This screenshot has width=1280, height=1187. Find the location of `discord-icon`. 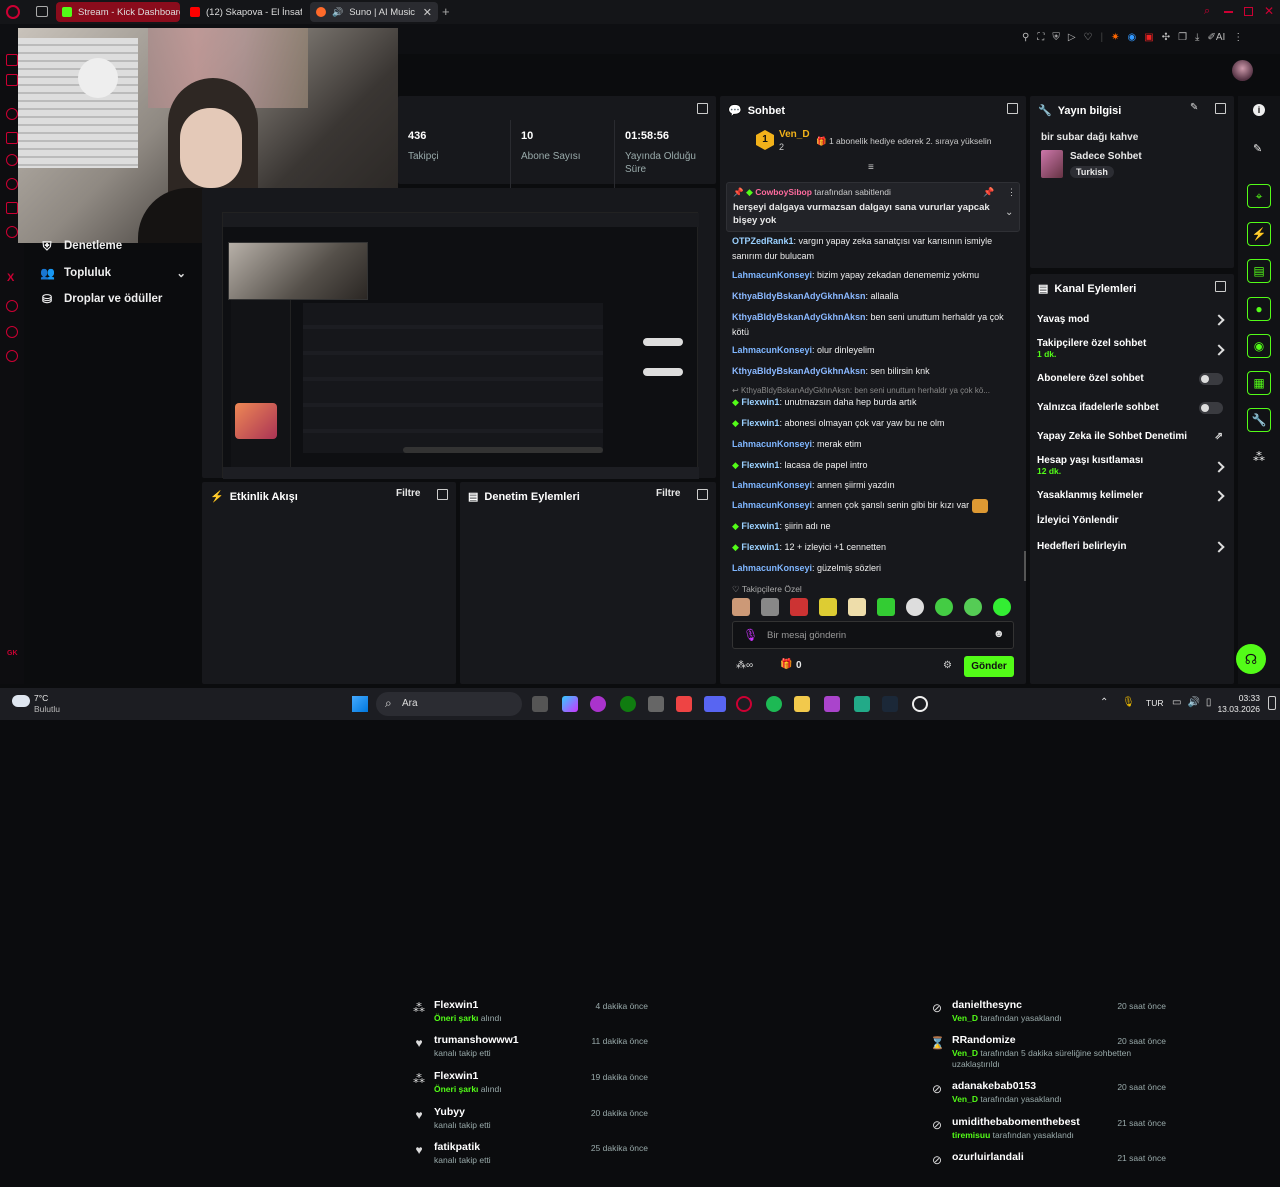

discord-icon is located at coordinates (715, 704).